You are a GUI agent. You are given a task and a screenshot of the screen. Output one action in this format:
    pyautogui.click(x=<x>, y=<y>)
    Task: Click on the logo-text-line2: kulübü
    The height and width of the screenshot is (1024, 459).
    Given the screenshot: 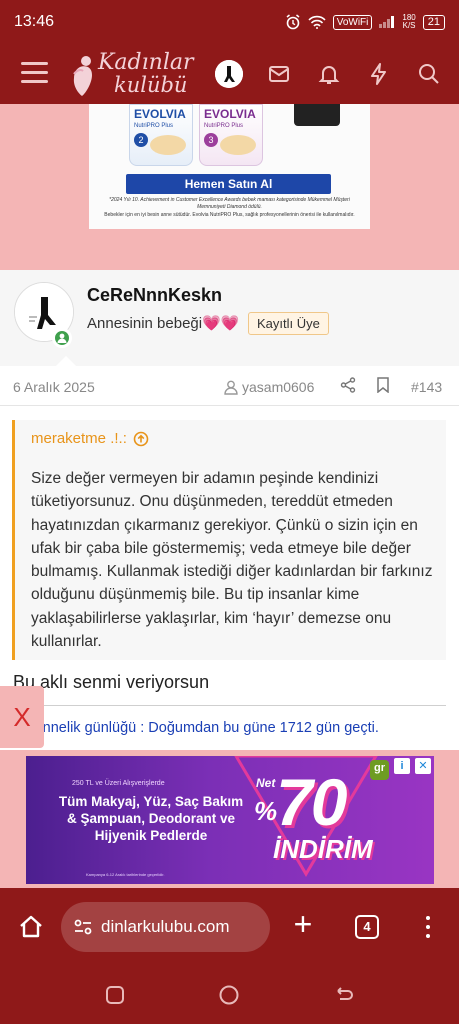 What is the action you would take?
    pyautogui.click(x=151, y=85)
    